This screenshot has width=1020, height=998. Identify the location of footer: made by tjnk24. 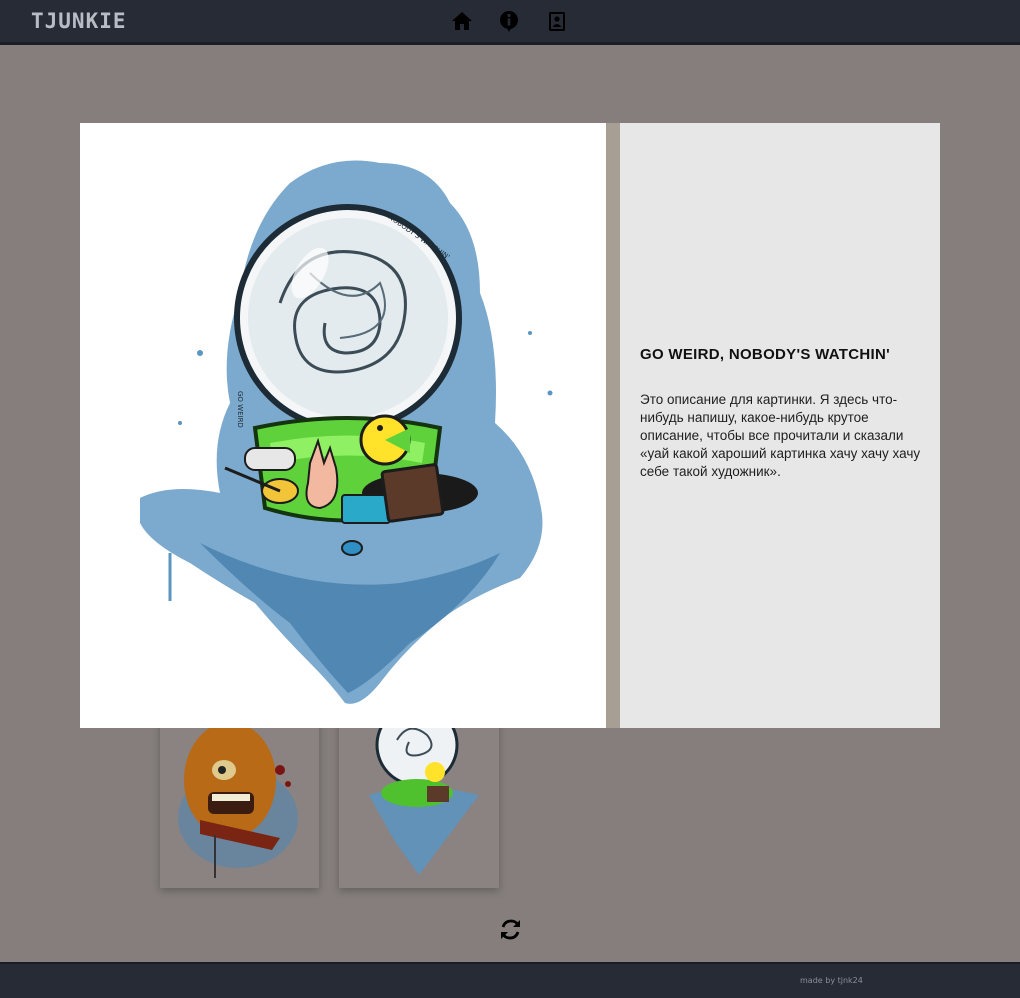
(510, 980).